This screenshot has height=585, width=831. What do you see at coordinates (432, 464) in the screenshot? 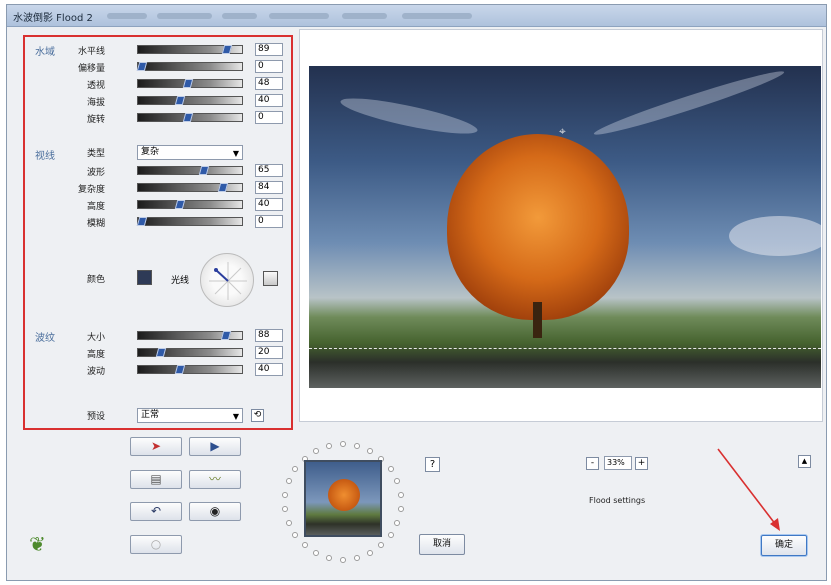
I see `help-button: ?` at bounding box center [432, 464].